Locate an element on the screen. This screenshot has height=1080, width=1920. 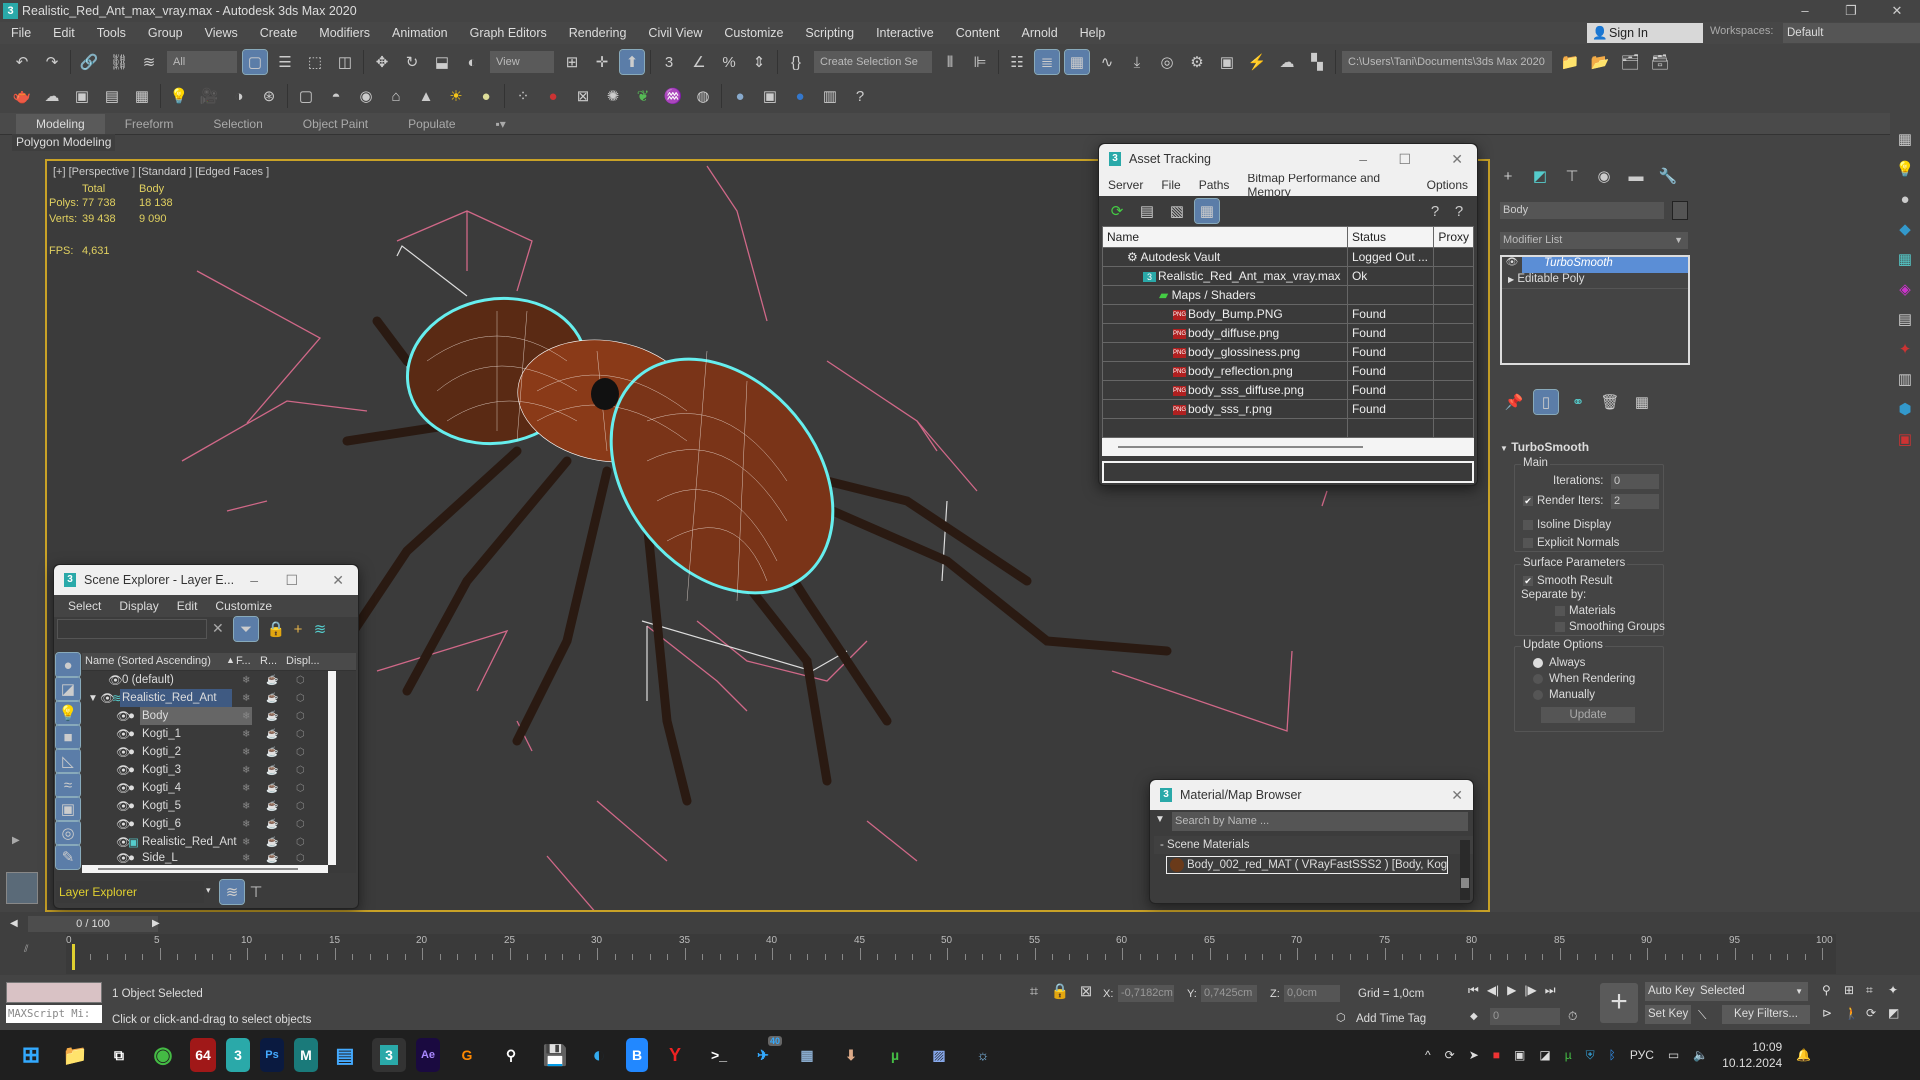
terminal-icon: >_ is located at coordinates (719, 1055).